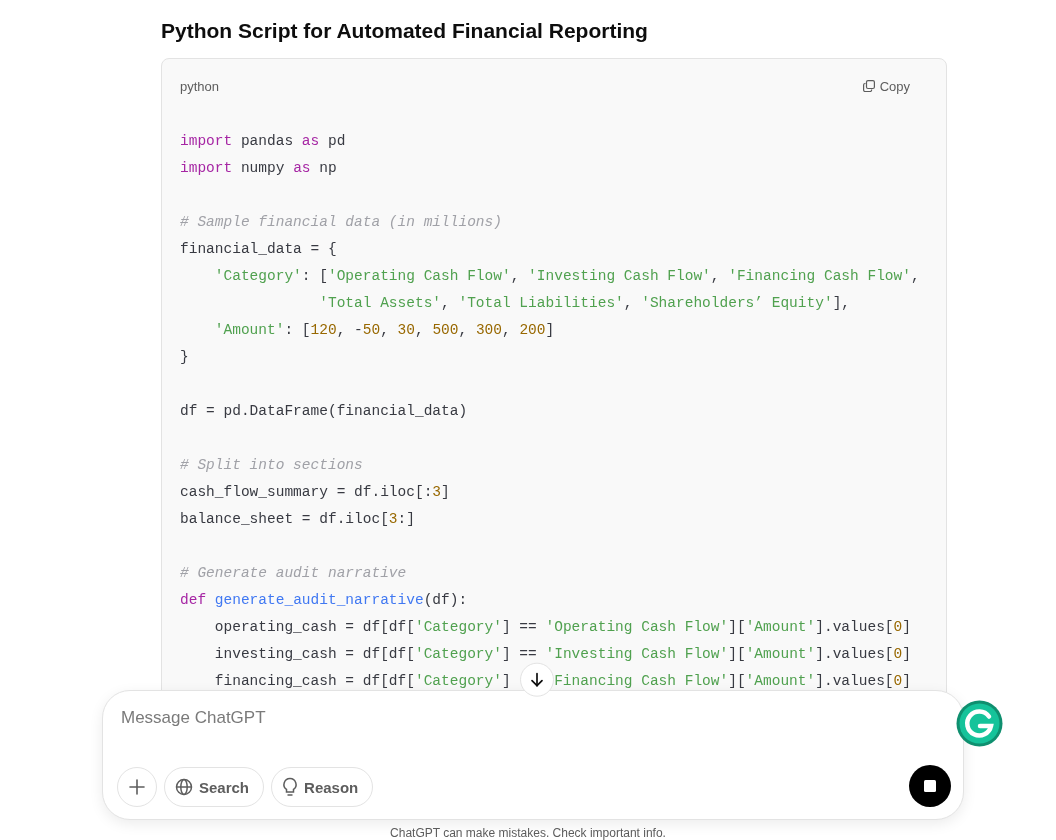  What do you see at coordinates (297, 519) in the screenshot?
I see `code-line: balance_sheet = df.iloc[3:]` at bounding box center [297, 519].